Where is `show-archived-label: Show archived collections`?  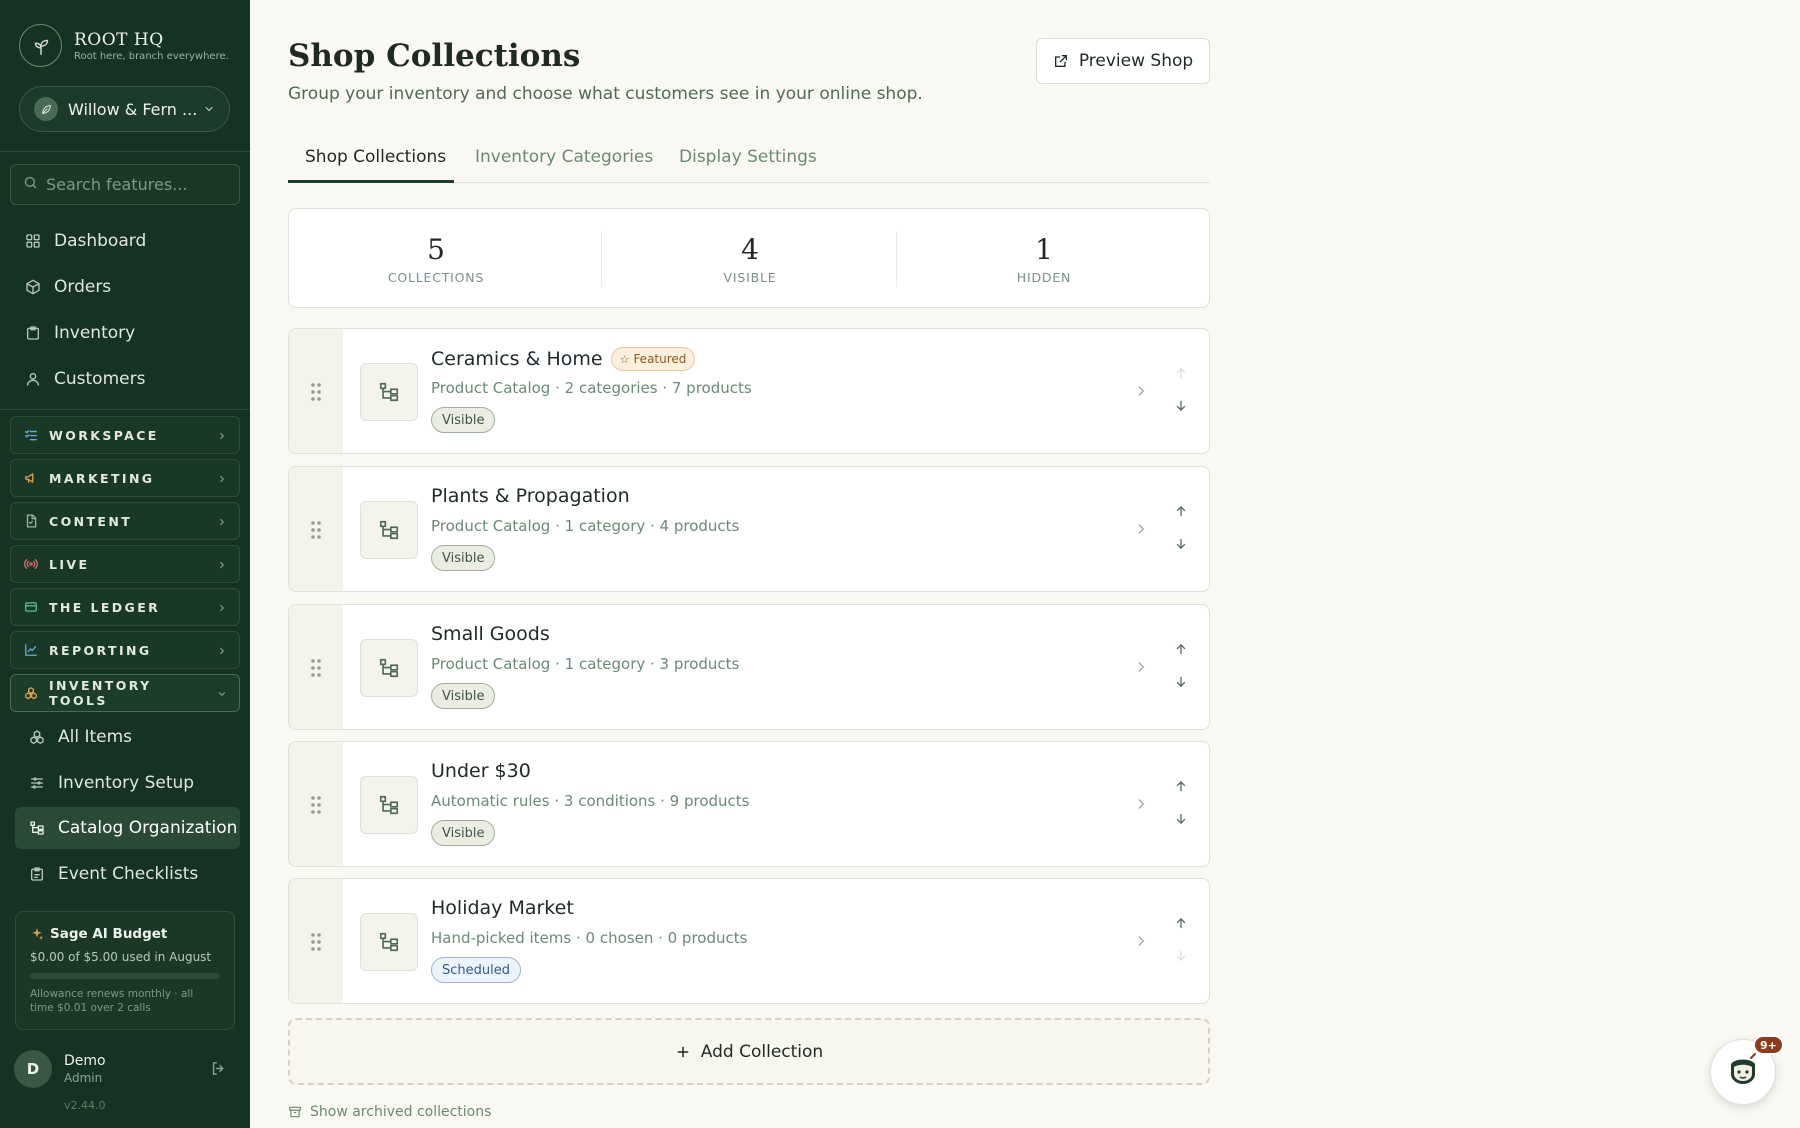
show-archived-label: Show archived collections is located at coordinates (401, 1112).